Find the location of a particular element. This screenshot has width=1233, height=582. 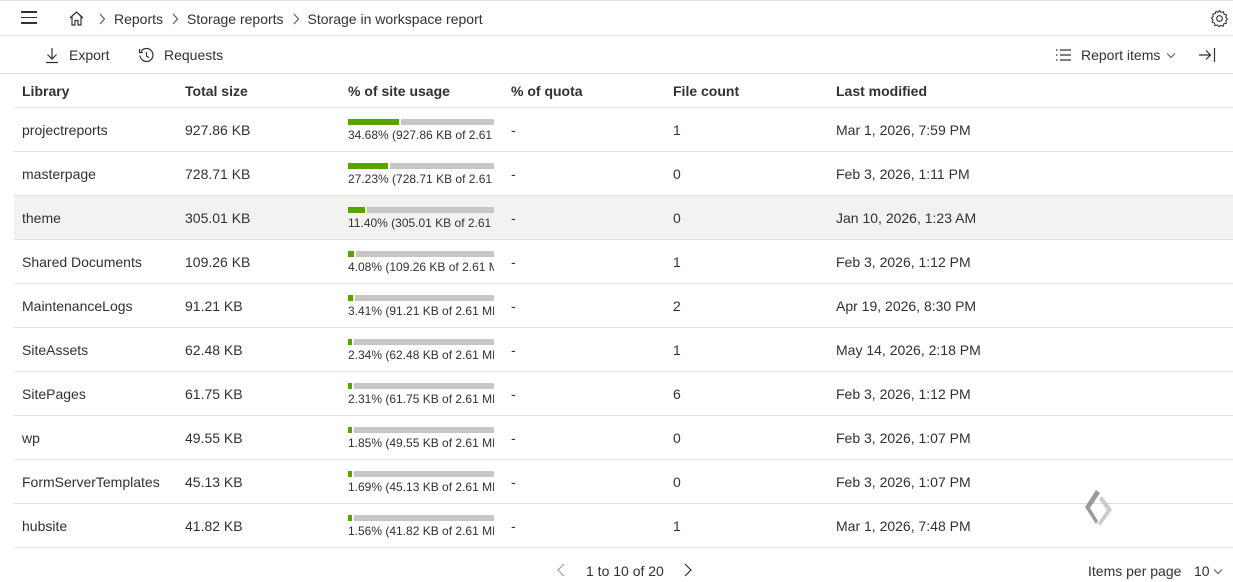

site-usage-cell: 1.85% (49.55 KB of 2.61 MB) is located at coordinates (421, 440).